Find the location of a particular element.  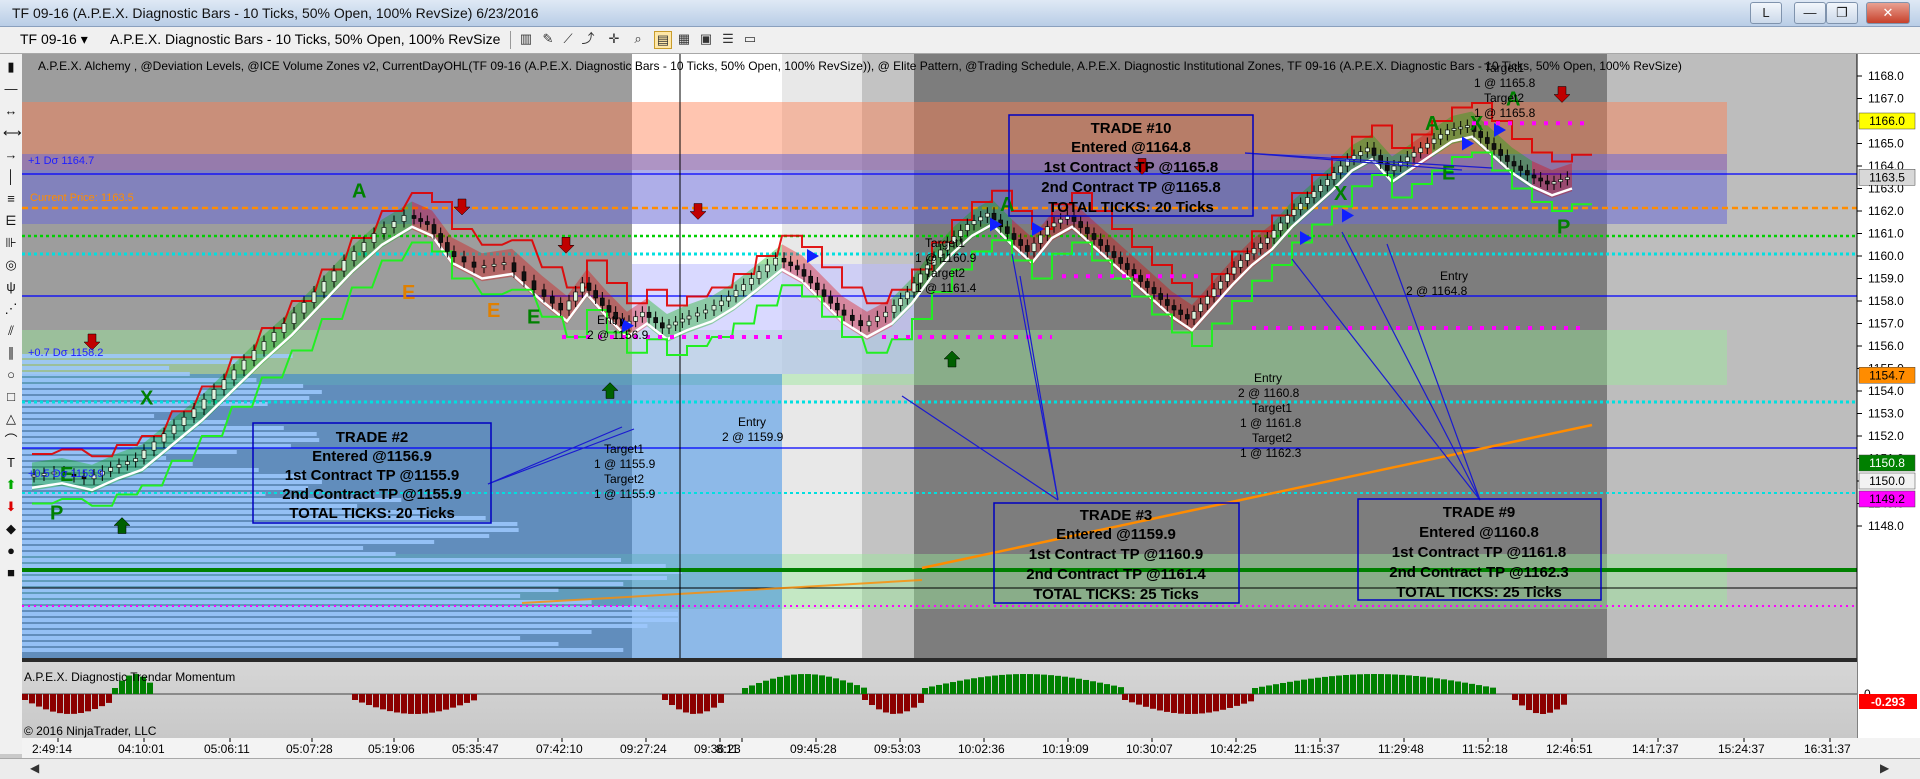

regression-channel-icon: ⫽ is located at coordinates (11, 331).